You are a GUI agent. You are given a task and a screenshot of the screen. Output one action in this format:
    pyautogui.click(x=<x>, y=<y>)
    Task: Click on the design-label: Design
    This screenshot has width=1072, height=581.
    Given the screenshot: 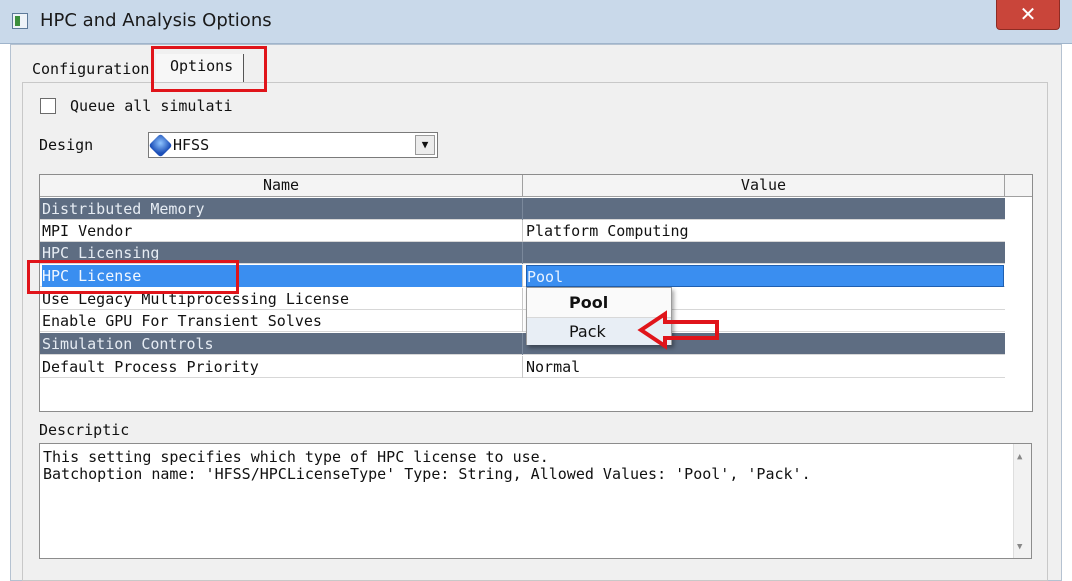 What is the action you would take?
    pyautogui.click(x=66, y=145)
    